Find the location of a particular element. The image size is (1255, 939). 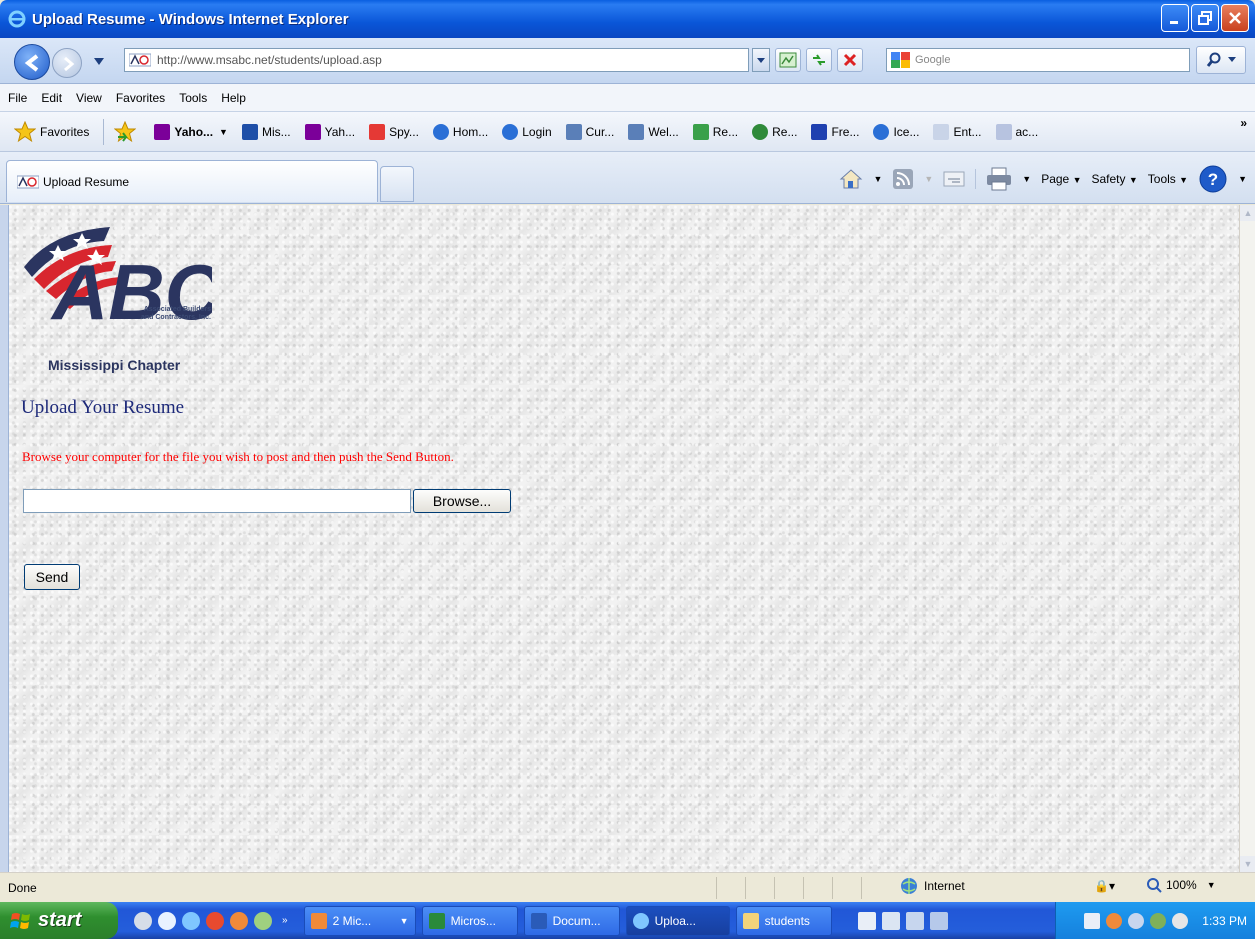

page-menu: Page ▼ is located at coordinates (1061, 179).